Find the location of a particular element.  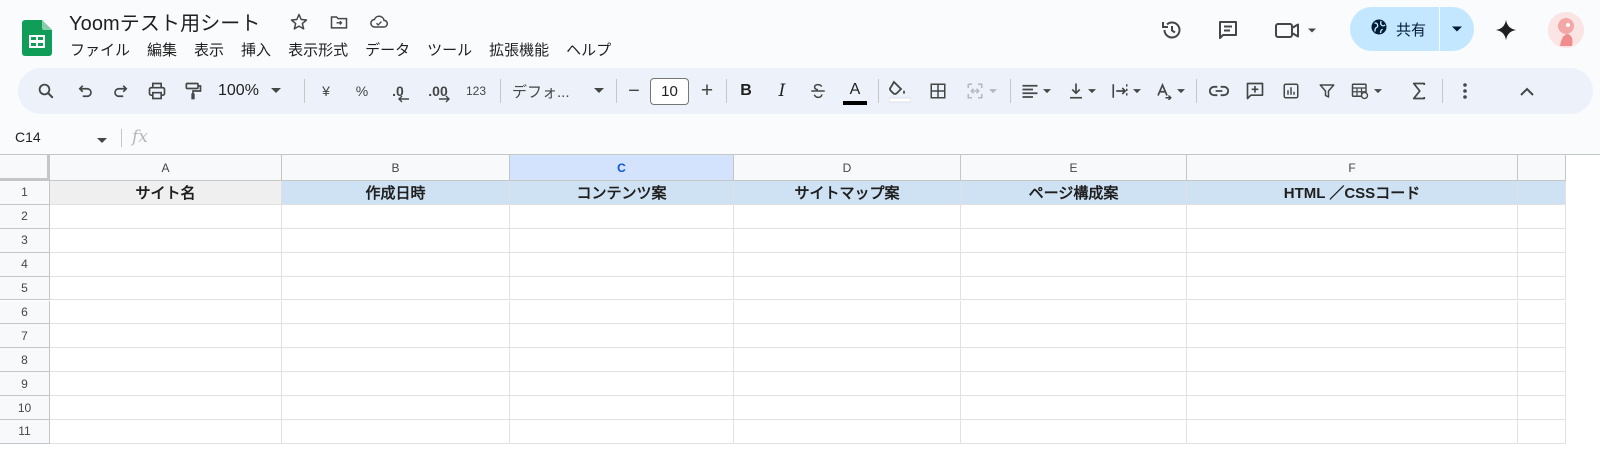

text-rotation-icon is located at coordinates (1170, 91).